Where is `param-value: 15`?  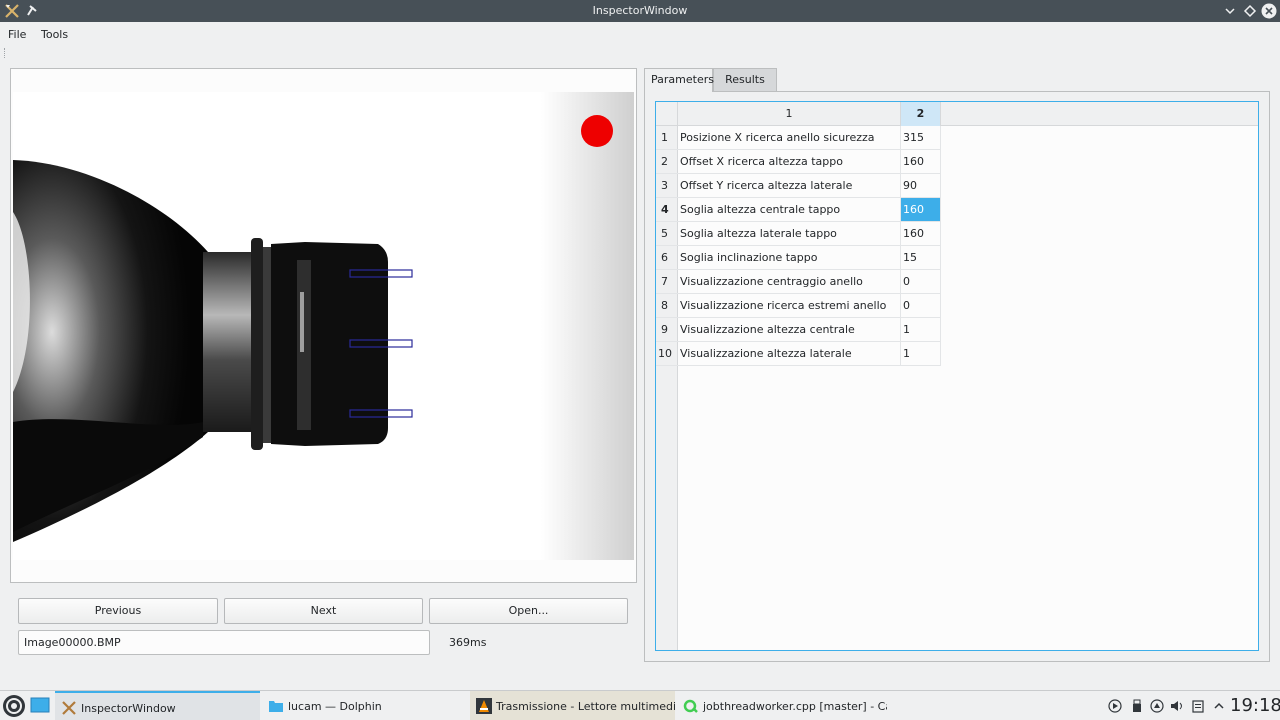
param-value: 15 is located at coordinates (921, 258).